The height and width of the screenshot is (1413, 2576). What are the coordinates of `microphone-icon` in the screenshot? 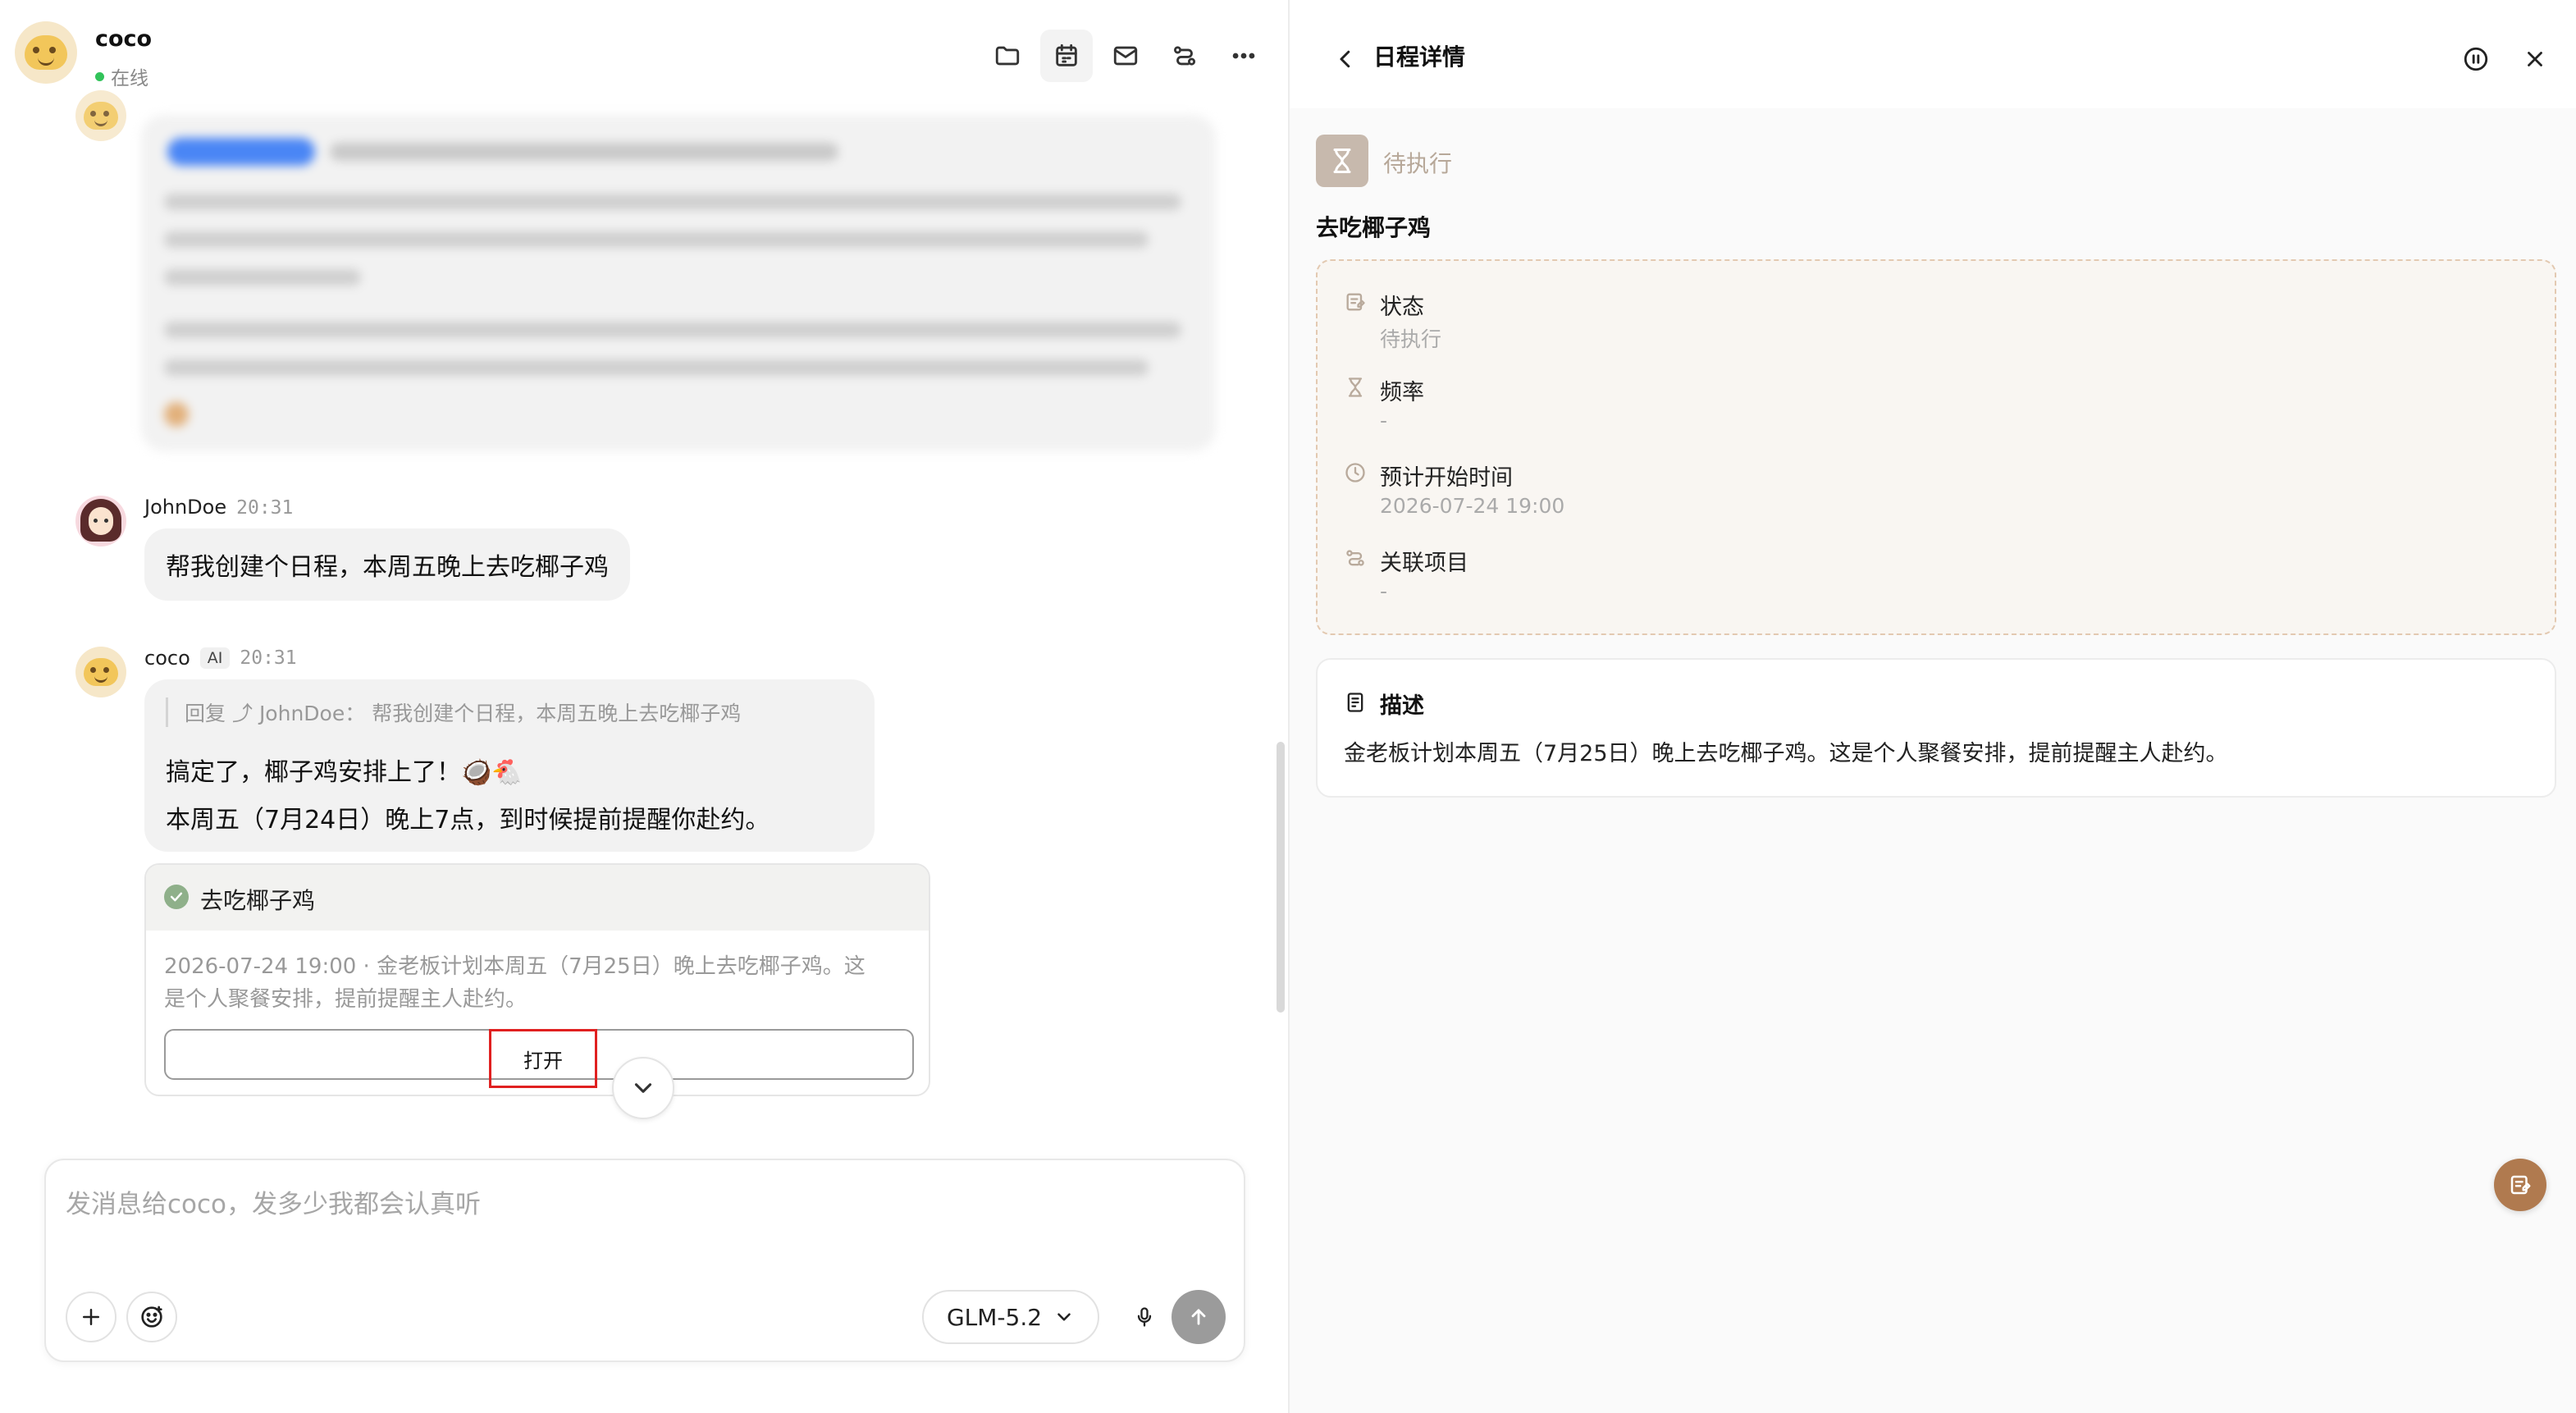 It's located at (1144, 1317).